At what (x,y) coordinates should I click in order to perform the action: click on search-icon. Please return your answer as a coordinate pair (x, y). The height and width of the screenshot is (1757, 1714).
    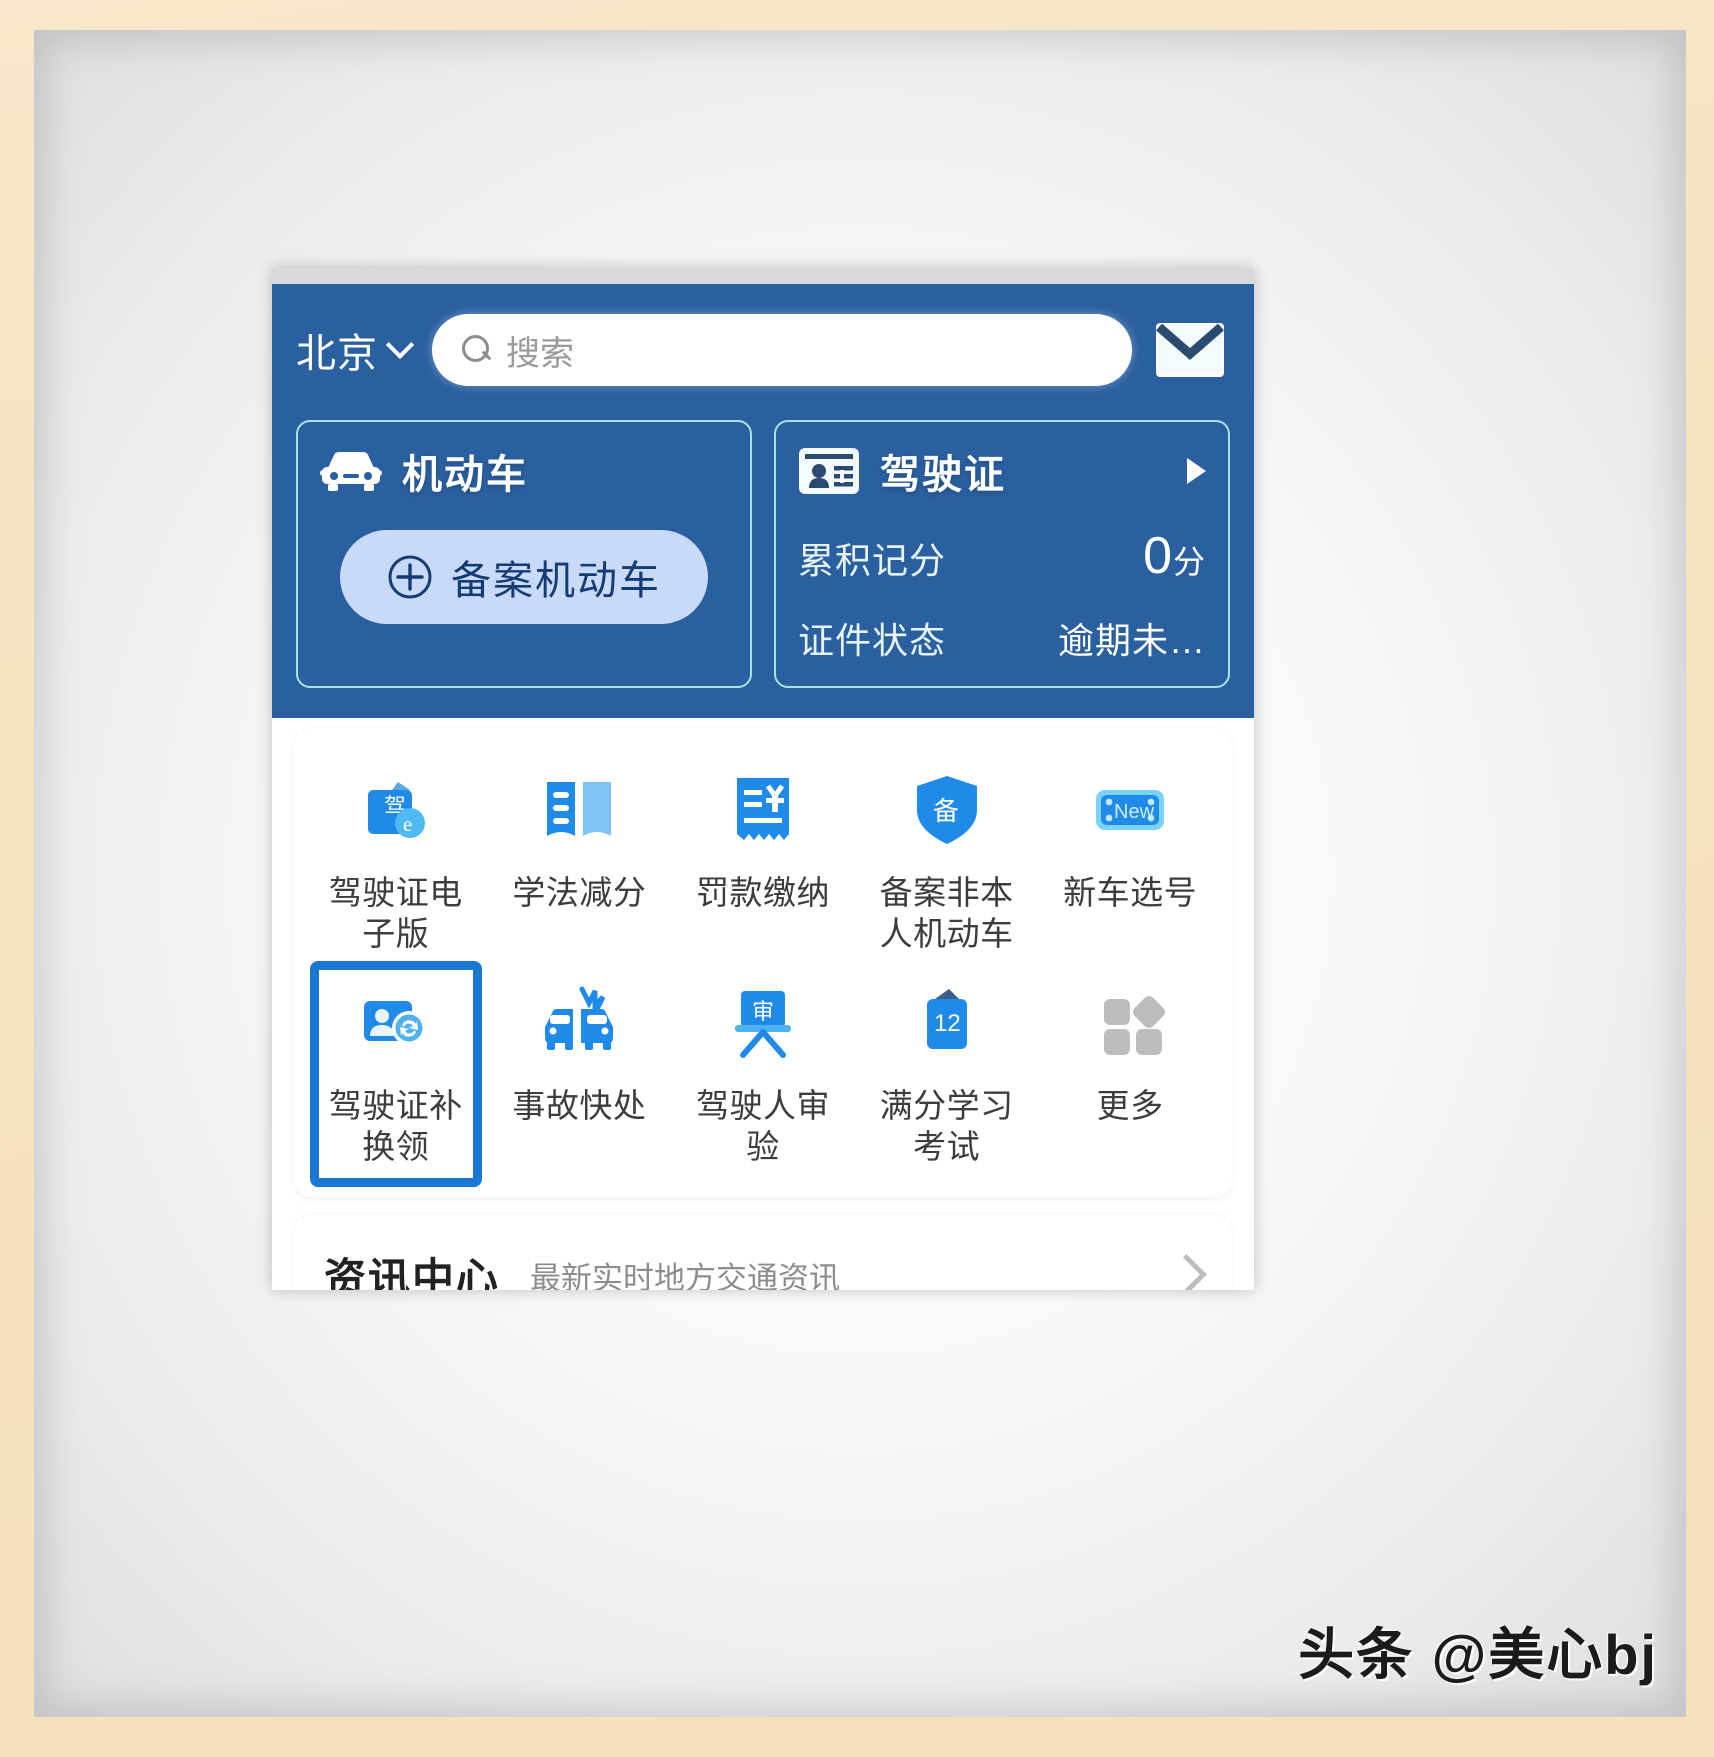
    Looking at the image, I should click on (477, 350).